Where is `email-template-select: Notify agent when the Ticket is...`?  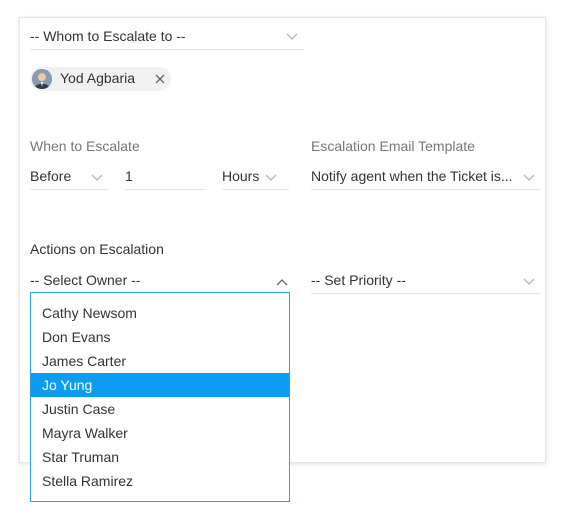
email-template-select: Notify agent when the Ticket is... is located at coordinates (425, 179).